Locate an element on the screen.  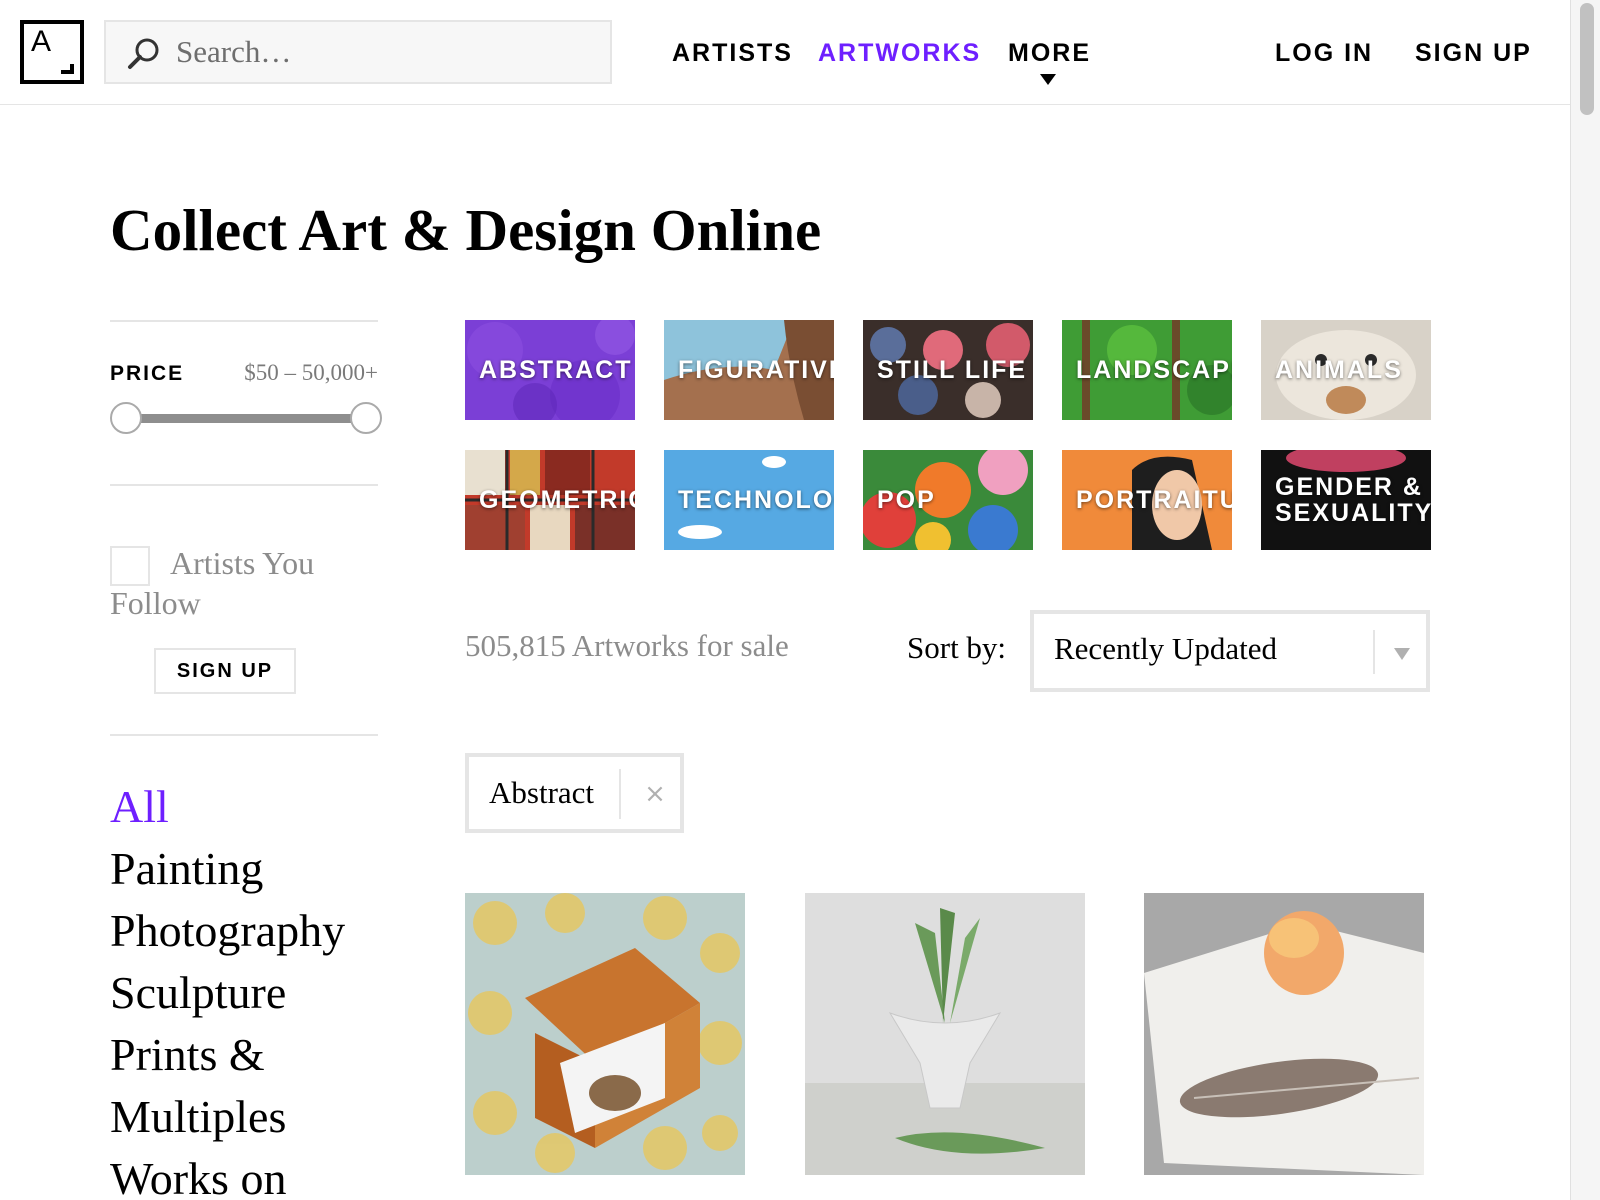
genre-tile-gender-sexuality: GENDER & SEXUALITY is located at coordinates (1346, 500).